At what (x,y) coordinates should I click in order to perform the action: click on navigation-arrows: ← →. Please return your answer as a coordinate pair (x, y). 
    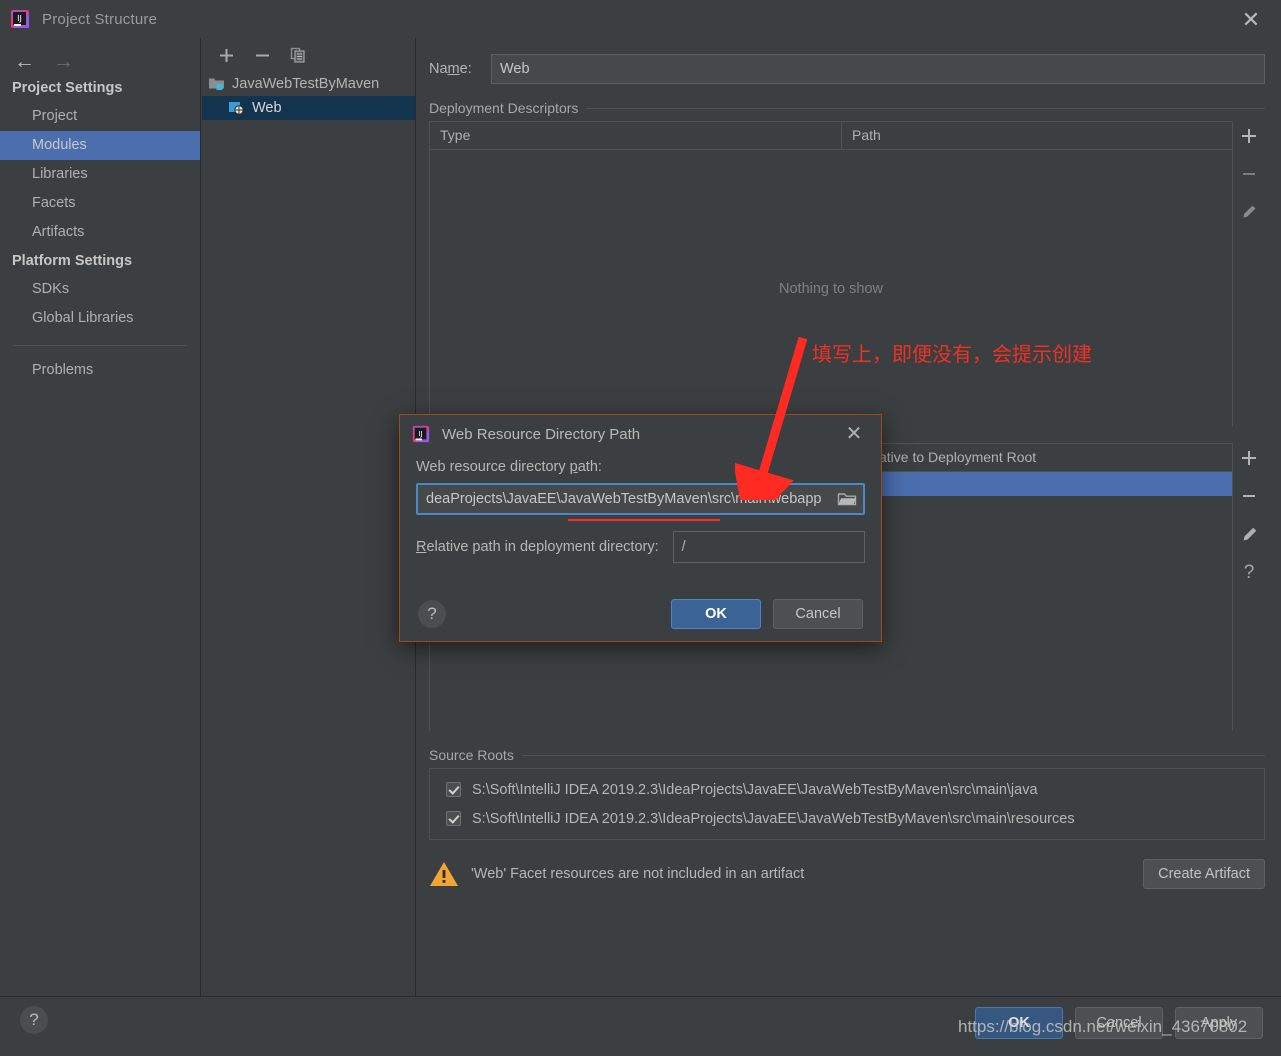
    Looking at the image, I should click on (100, 56).